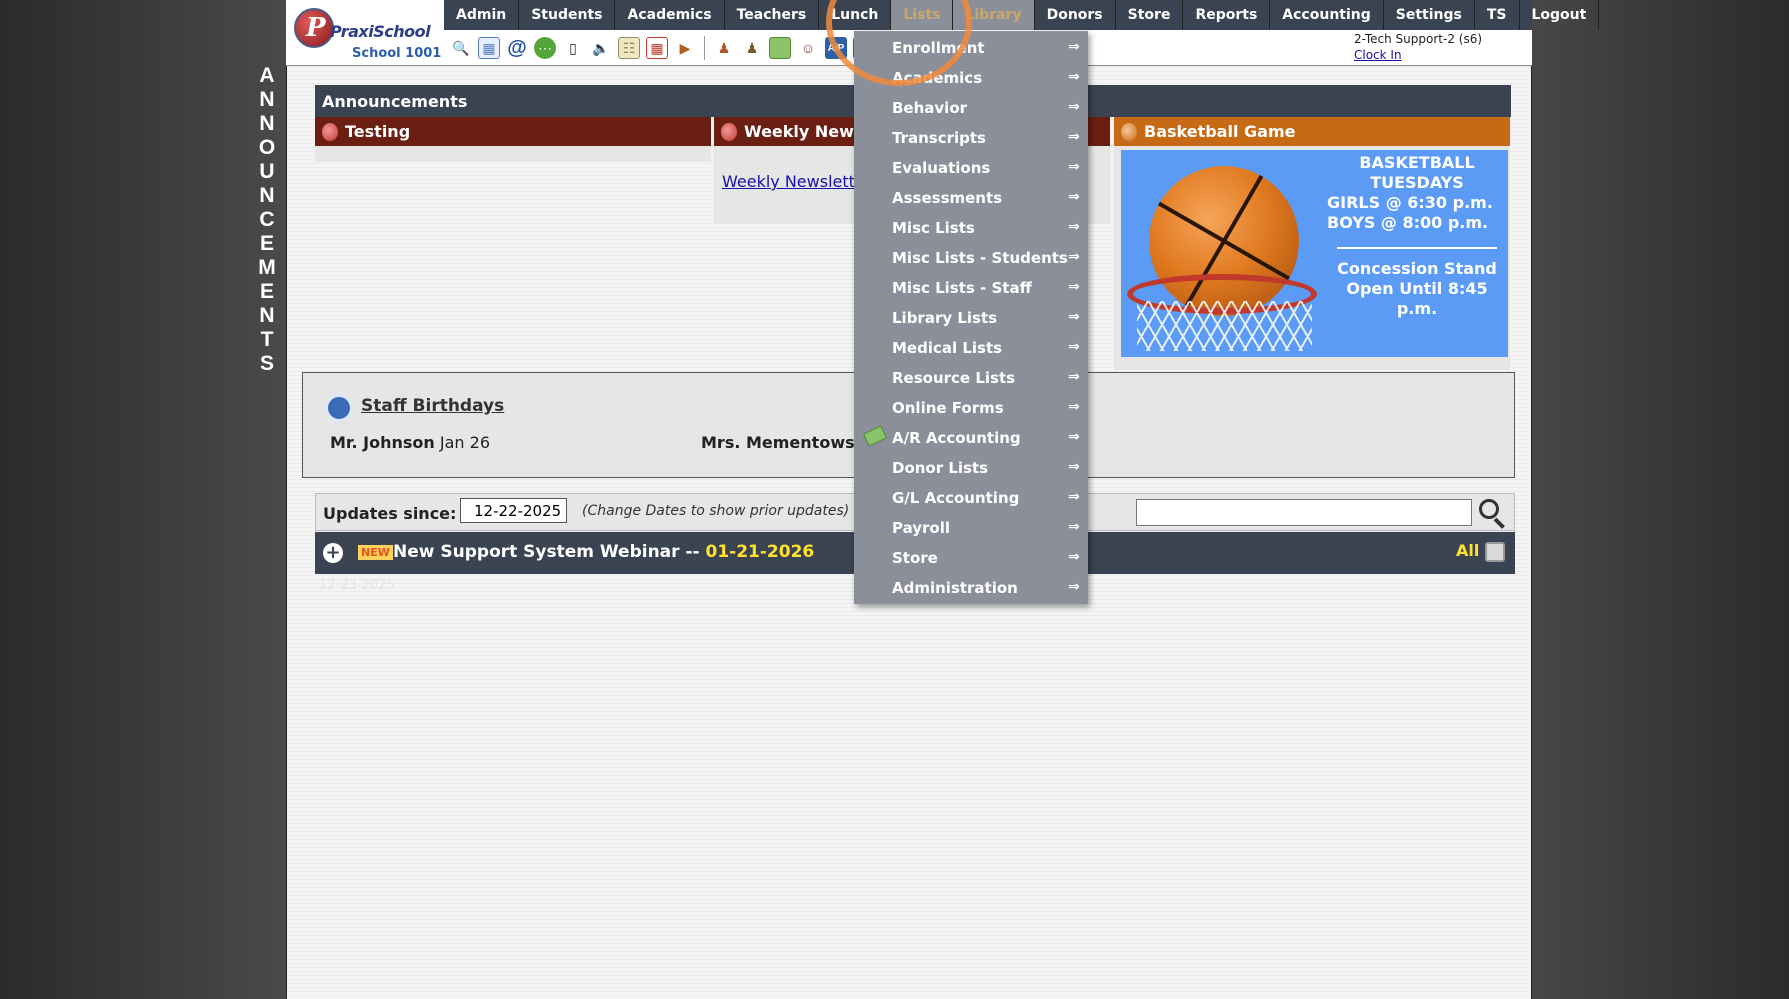 This screenshot has height=999, width=1789. Describe the element at coordinates (1429, 15) in the screenshot. I see `menu-settings: Settings` at that location.